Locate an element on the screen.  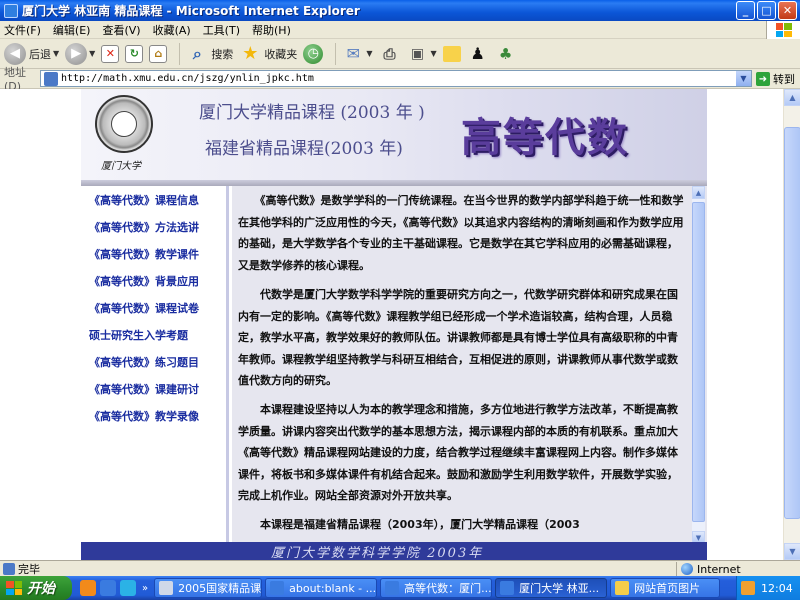
scroll-down-icon: ▼ is located at coordinates (792, 551).